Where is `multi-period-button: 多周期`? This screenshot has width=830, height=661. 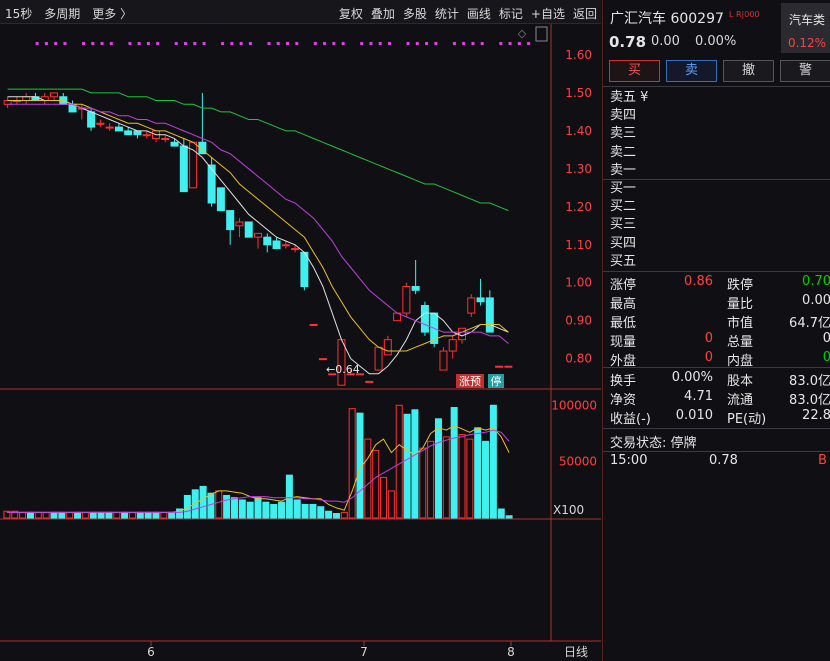
multi-period-button: 多周期 is located at coordinates (62, 13).